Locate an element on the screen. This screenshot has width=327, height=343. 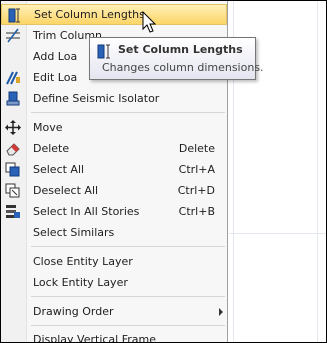
menu-item-label: Select Similars is located at coordinates (74, 232).